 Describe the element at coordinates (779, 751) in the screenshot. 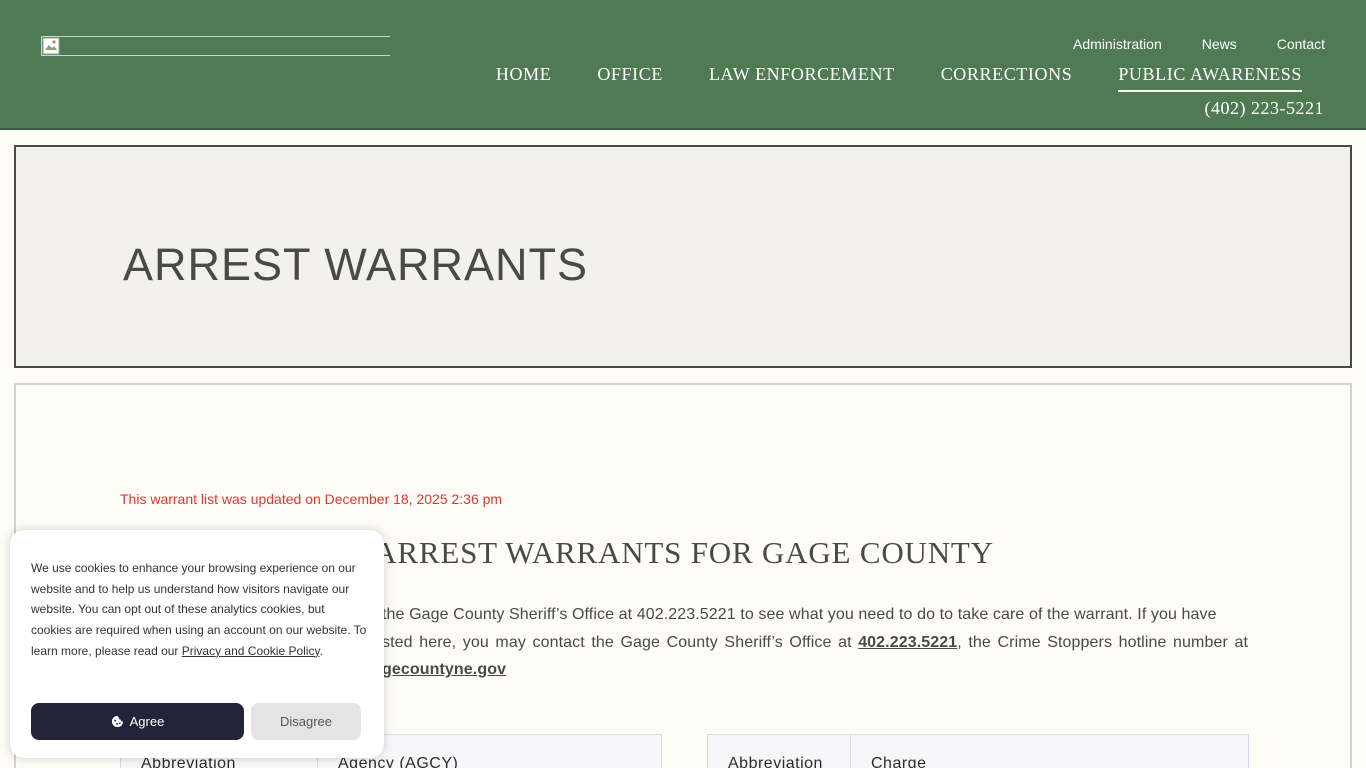

I see `charge-col-abbreviation: Abbreviation` at that location.